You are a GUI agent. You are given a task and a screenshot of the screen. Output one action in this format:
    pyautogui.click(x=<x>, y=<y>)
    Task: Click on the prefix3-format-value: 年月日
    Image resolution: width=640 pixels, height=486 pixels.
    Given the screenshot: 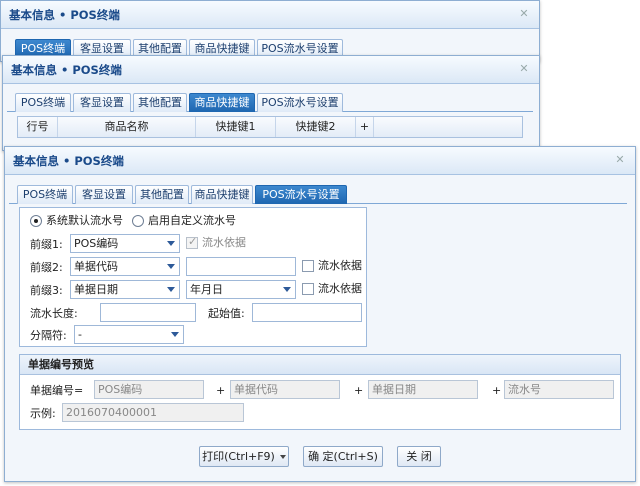 What is the action you would take?
    pyautogui.click(x=206, y=289)
    